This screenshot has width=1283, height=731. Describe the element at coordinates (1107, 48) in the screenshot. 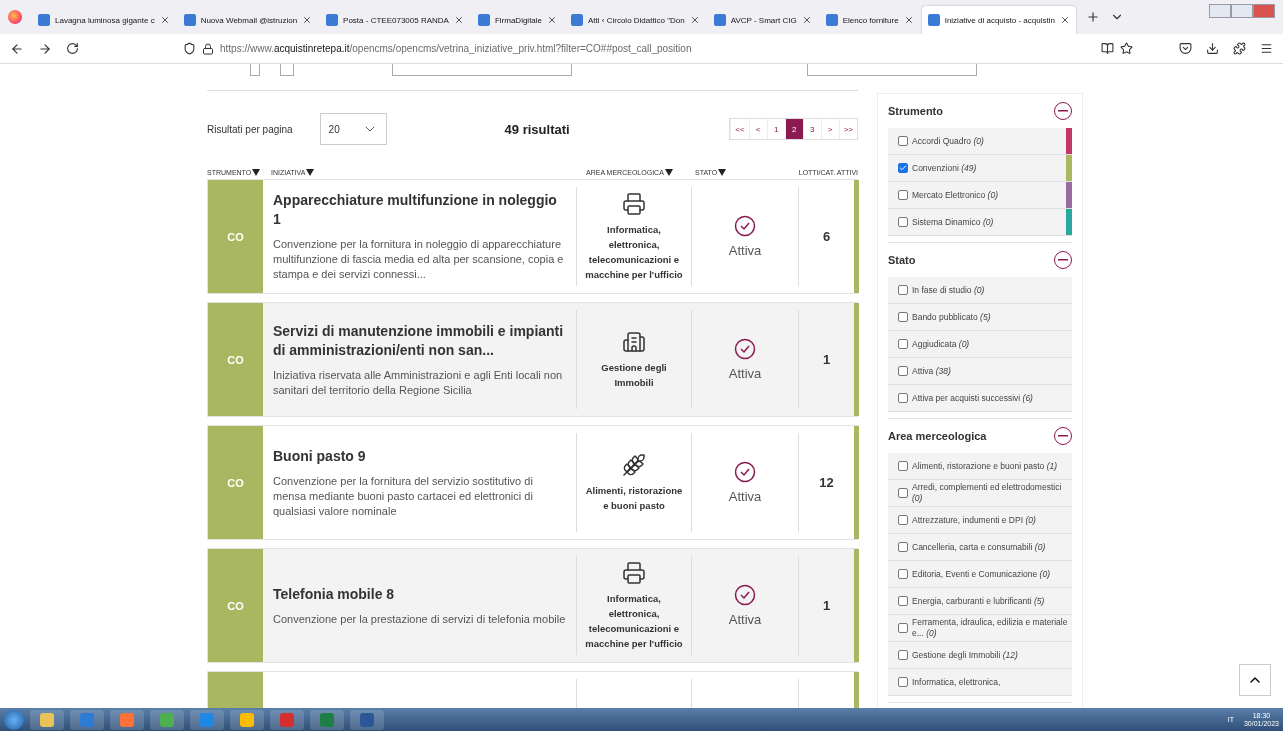

I see `reader-view-icon` at that location.